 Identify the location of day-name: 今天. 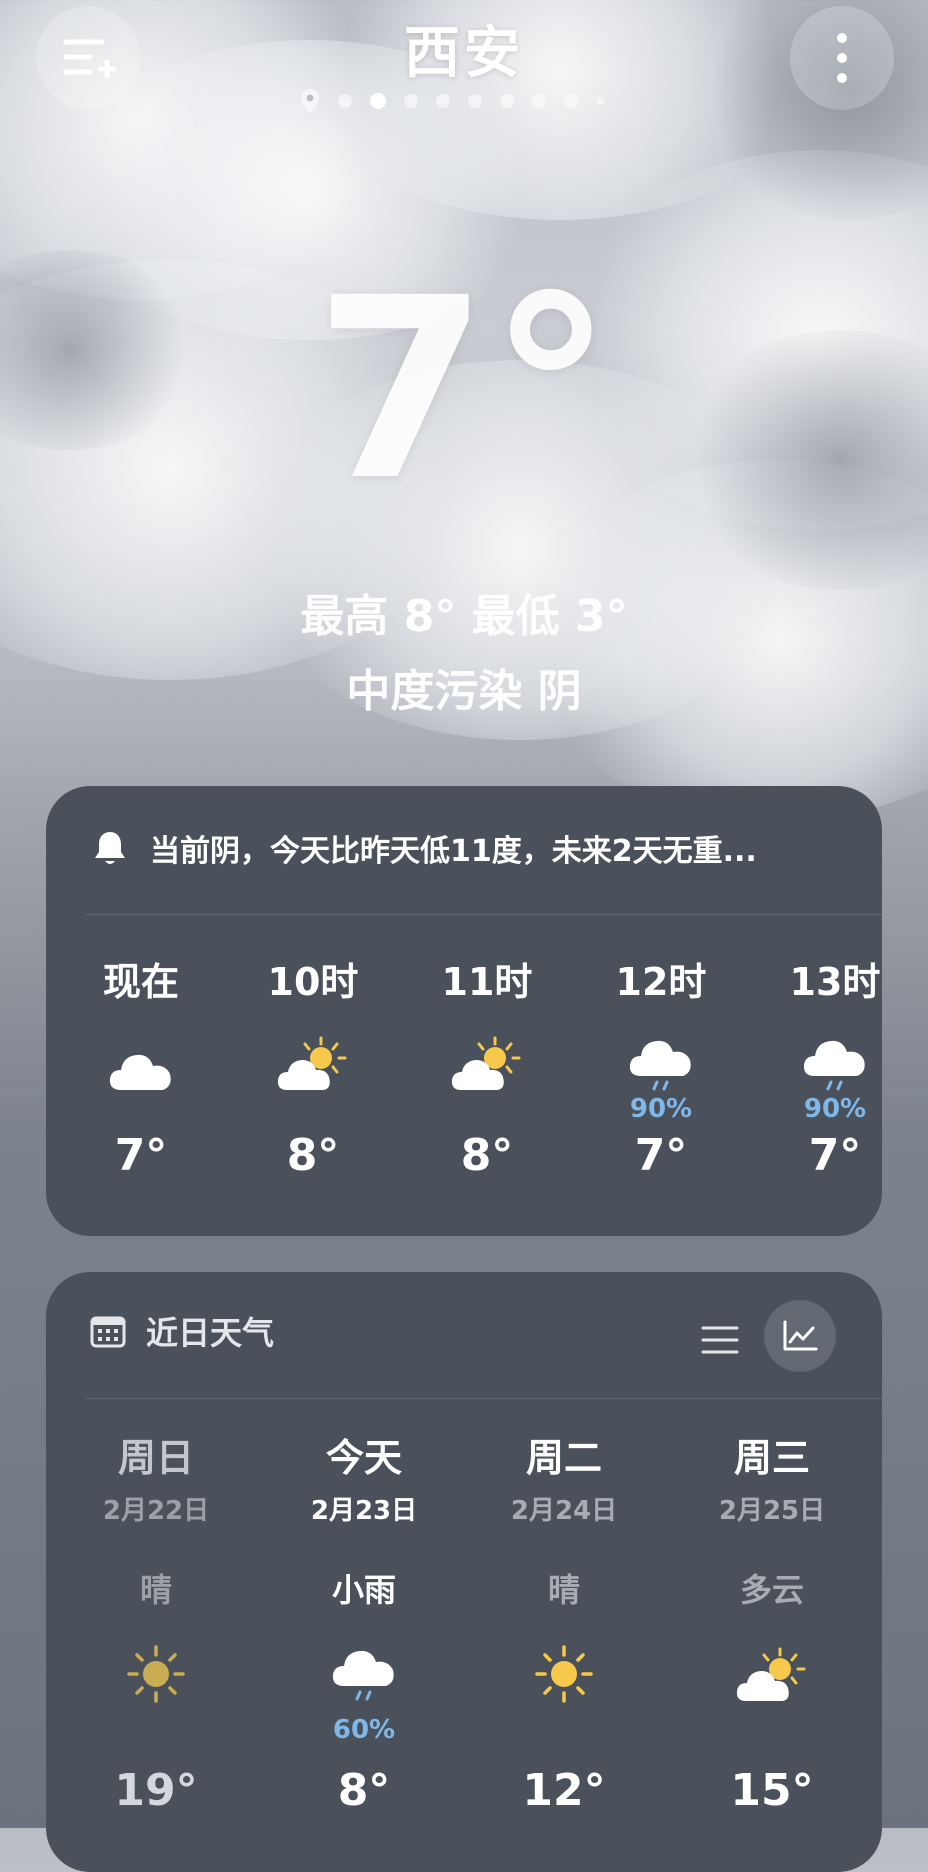
(363, 1458).